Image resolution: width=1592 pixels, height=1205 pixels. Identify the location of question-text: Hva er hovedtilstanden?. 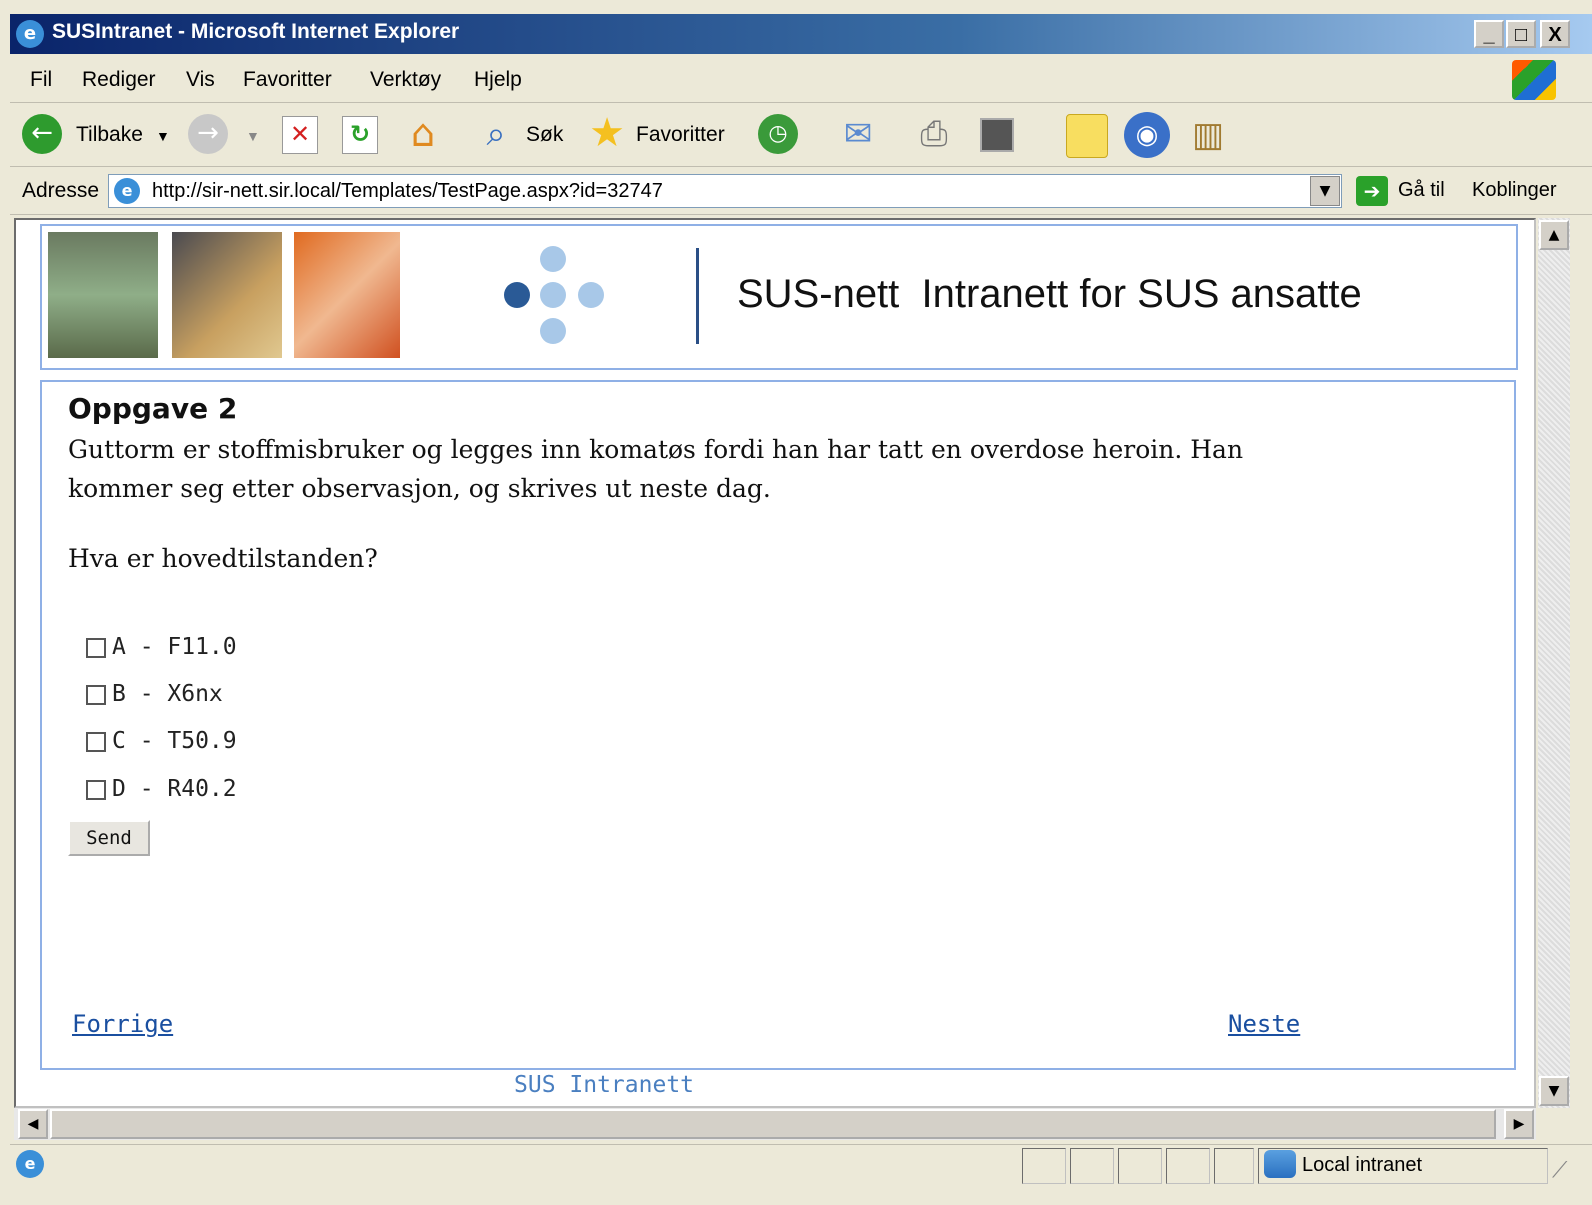
(223, 558).